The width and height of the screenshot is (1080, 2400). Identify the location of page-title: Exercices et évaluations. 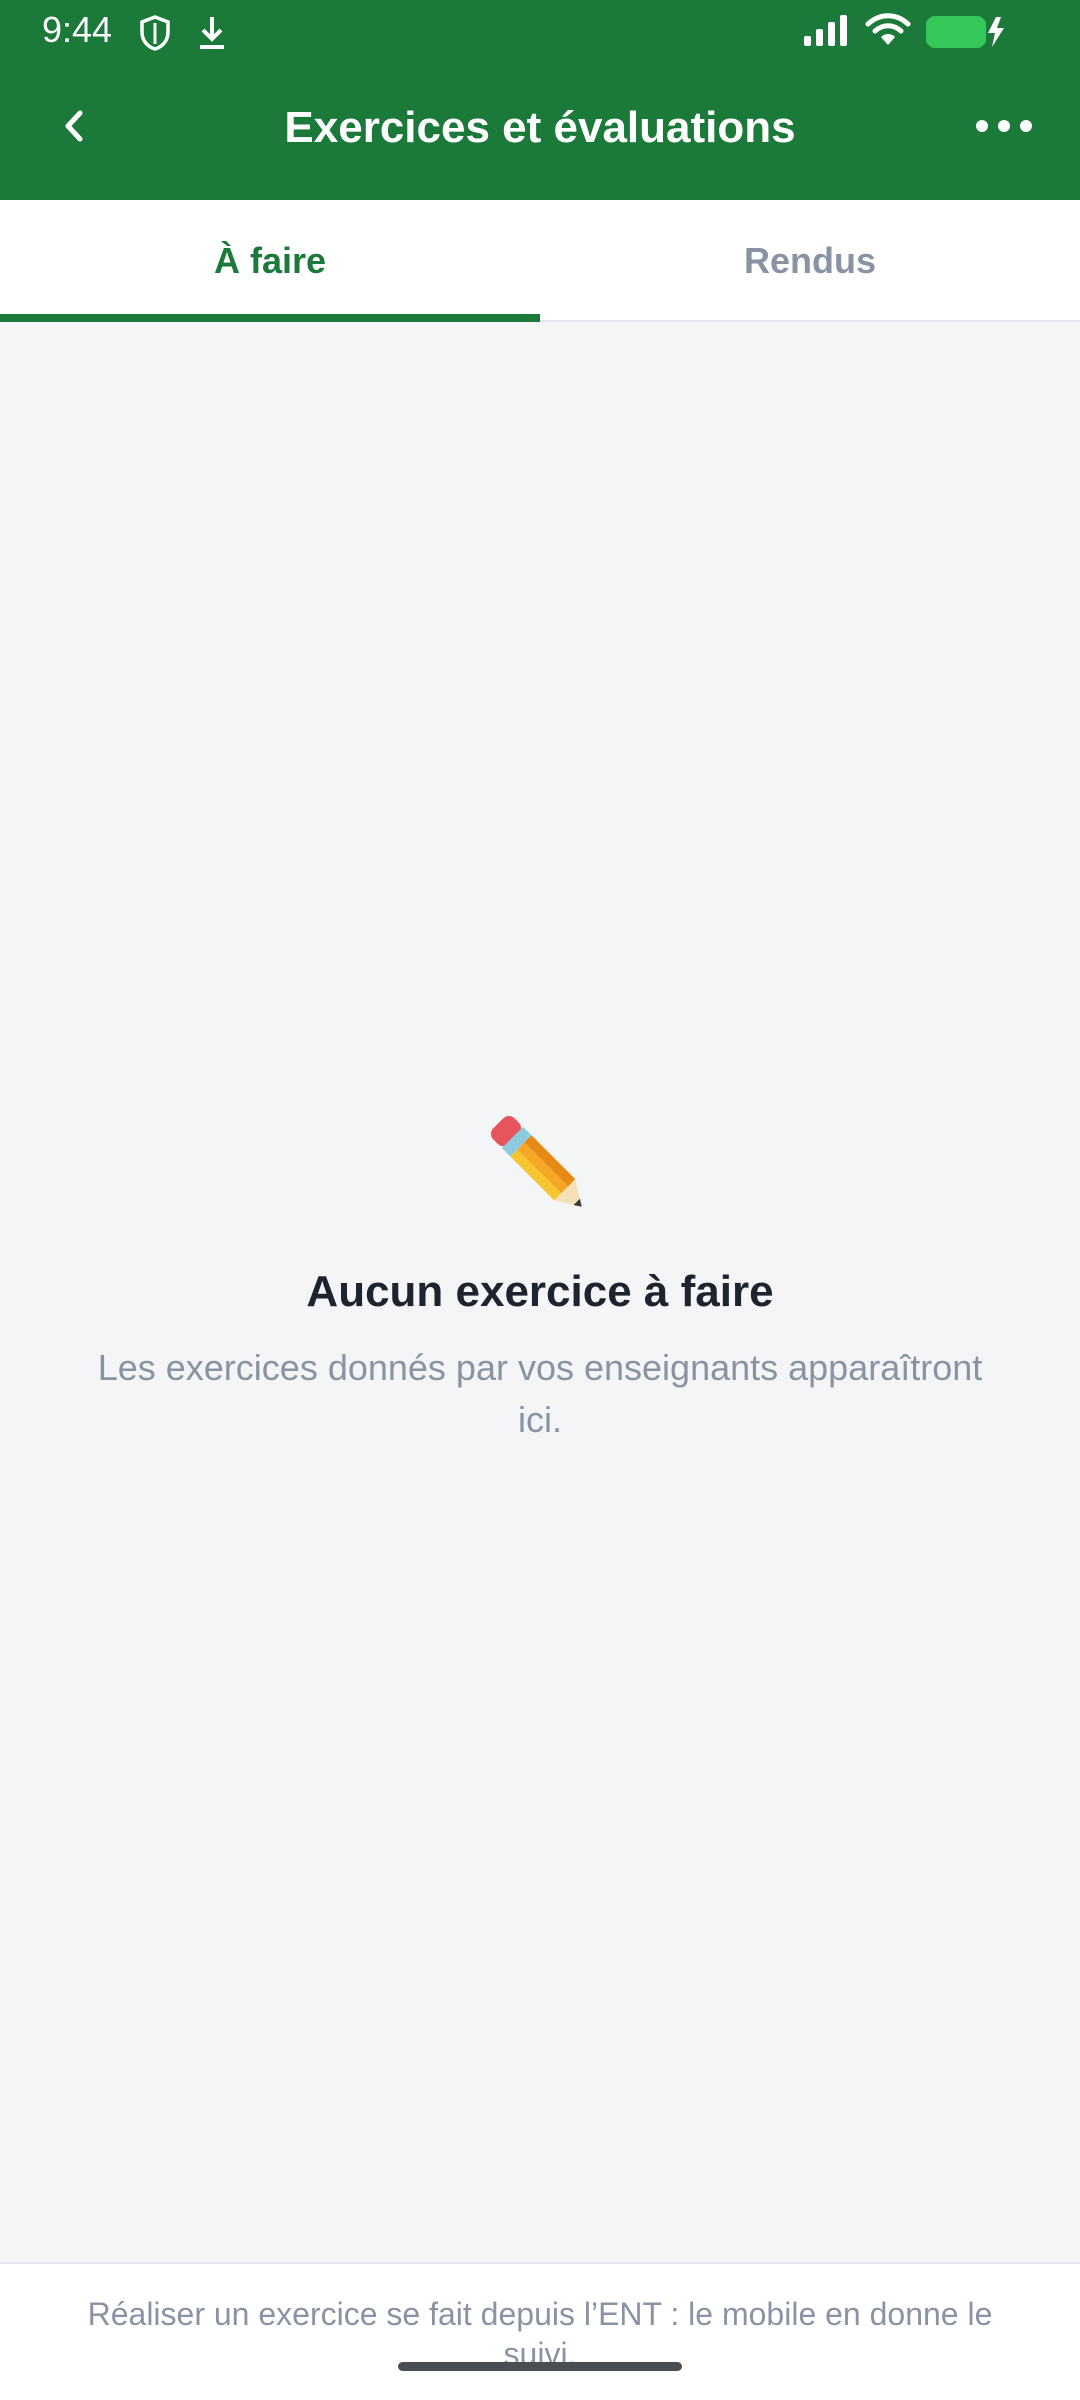
(540, 127).